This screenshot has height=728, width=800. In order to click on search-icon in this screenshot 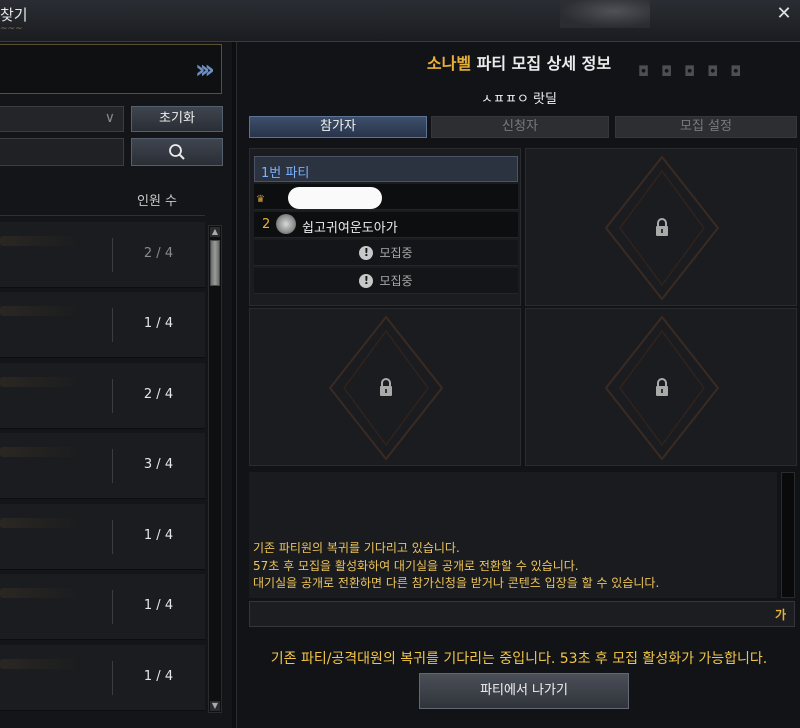, I will do `click(177, 152)`.